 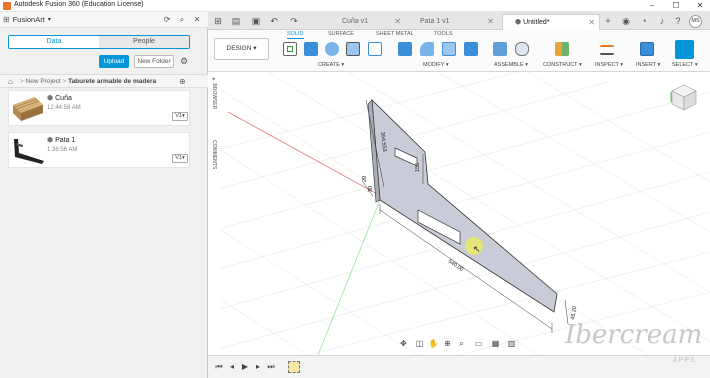 I want to click on breadcrumb-current: Taburete armable de madera, so click(x=112, y=81).